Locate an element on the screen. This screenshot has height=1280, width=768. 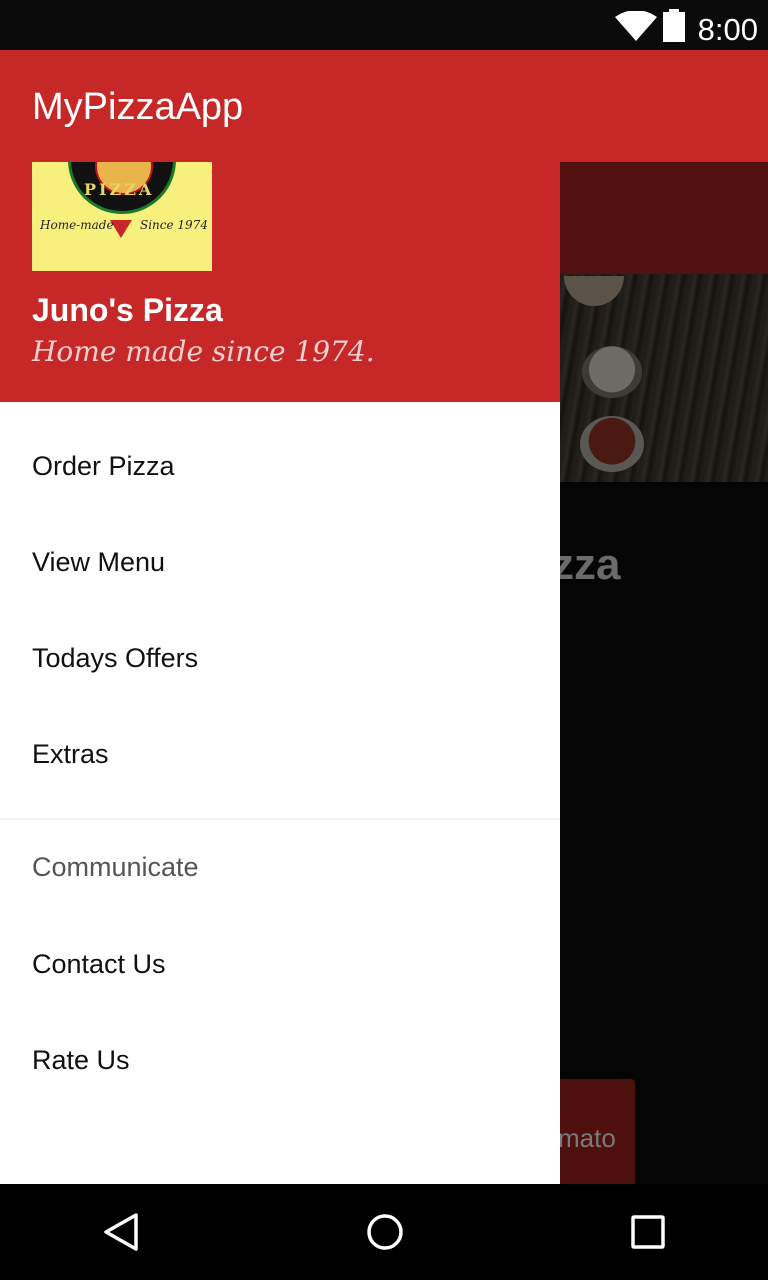
menu-item-label: View Menu is located at coordinates (99, 562).